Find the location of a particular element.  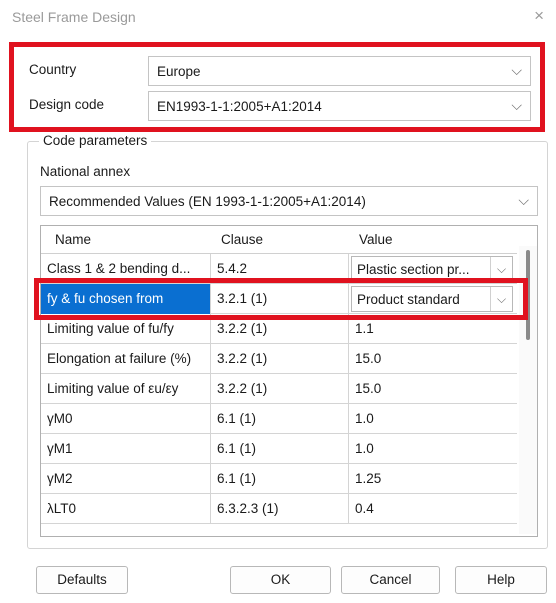

cell-name: Elongation at failure (%) is located at coordinates (119, 358).